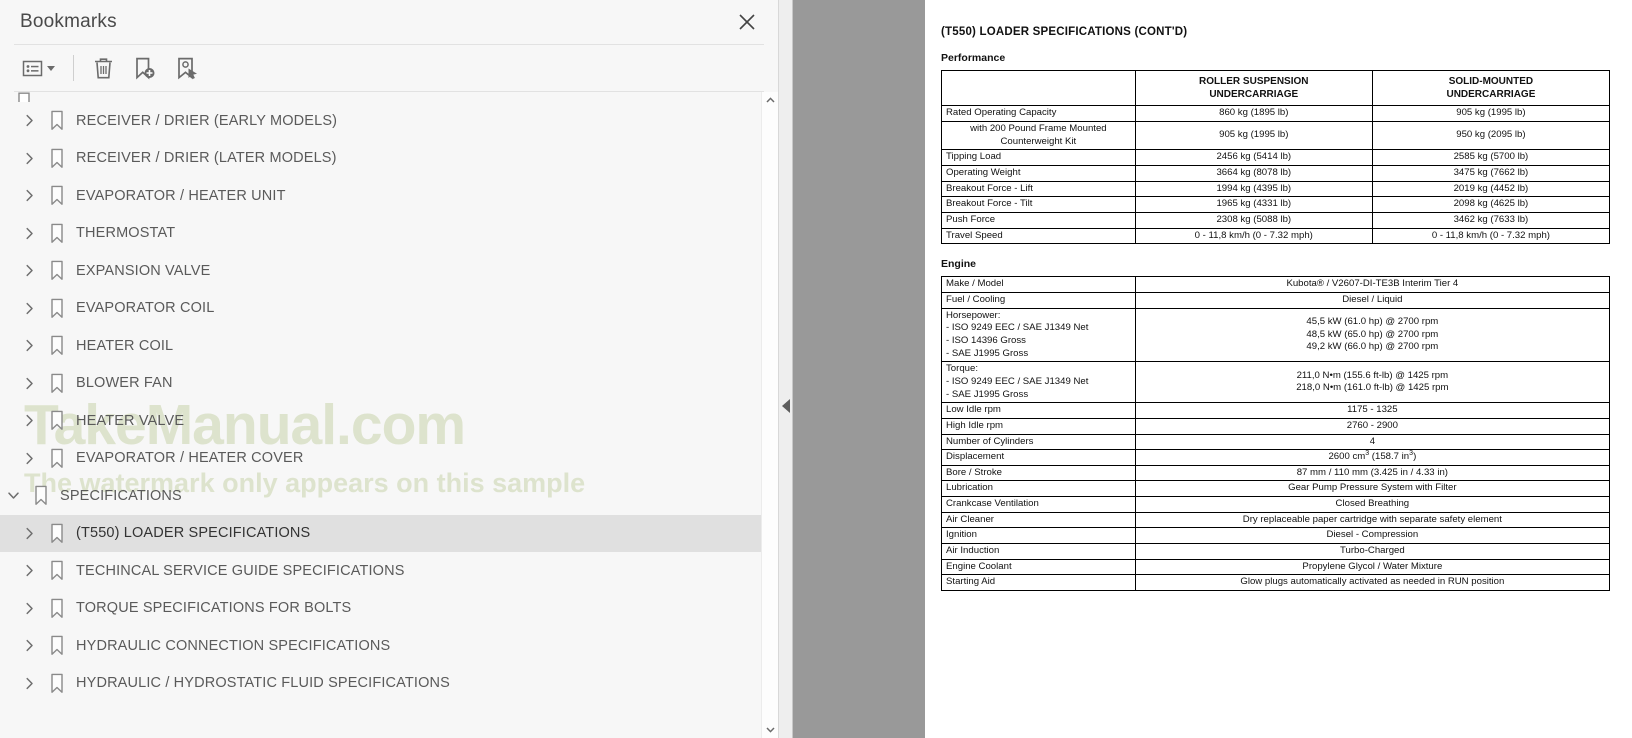  I want to click on panel-splitter, so click(786, 369).